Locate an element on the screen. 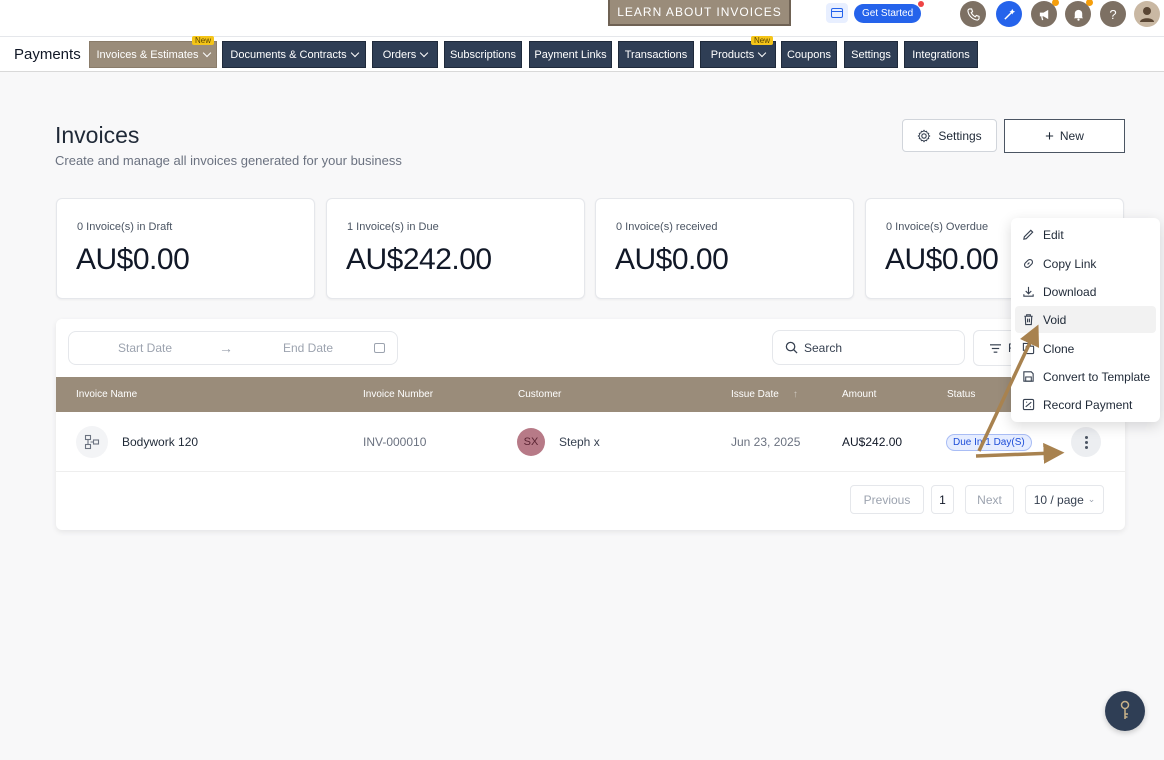  previous-page-button: Previous is located at coordinates (887, 499).